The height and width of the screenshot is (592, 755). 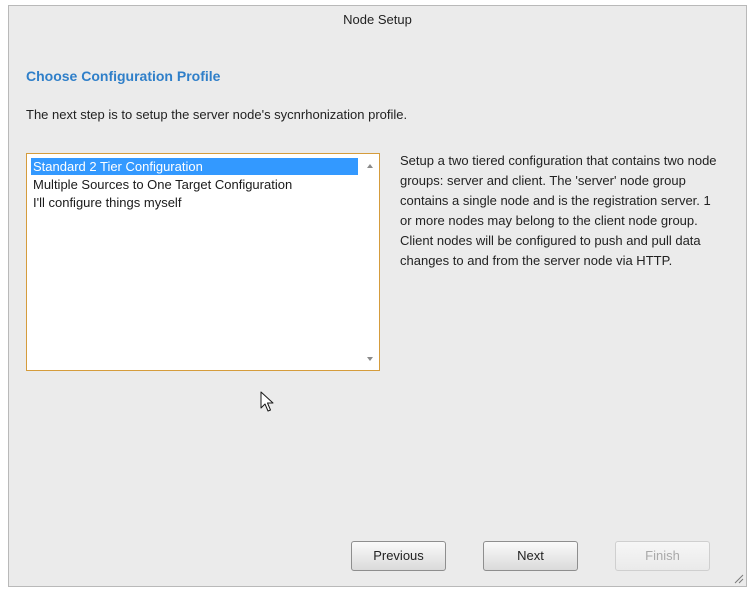 What do you see at coordinates (123, 76) in the screenshot?
I see `page-heading: Choose Configuration Profile` at bounding box center [123, 76].